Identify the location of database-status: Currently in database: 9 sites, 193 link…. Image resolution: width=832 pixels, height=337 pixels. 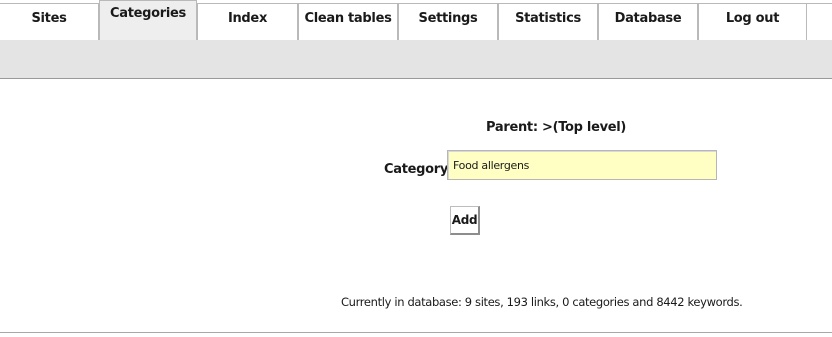
(542, 302).